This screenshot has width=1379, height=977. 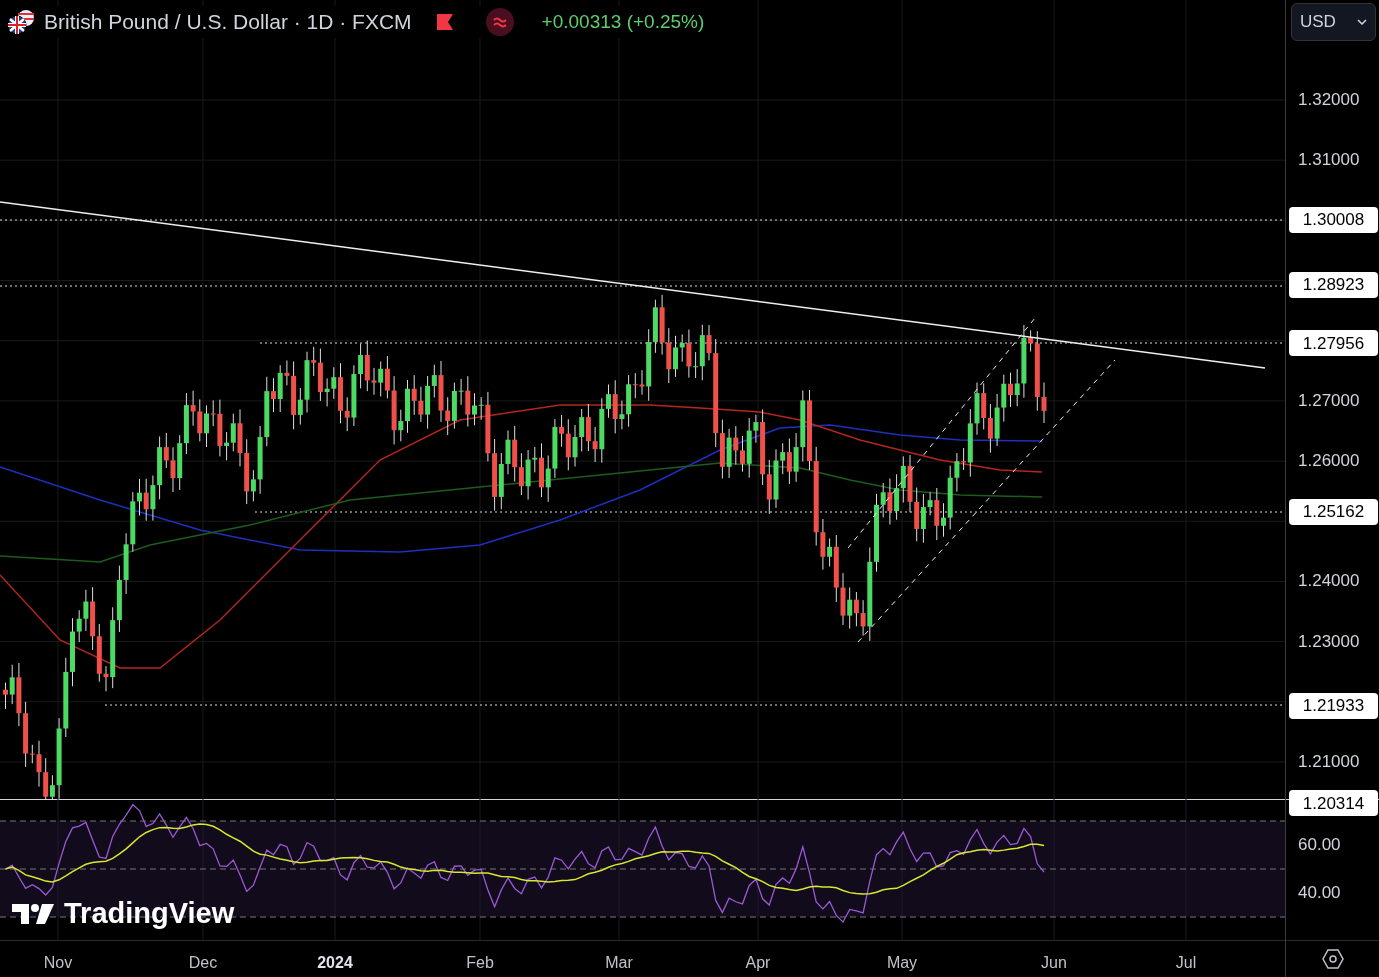 I want to click on flag-icon, so click(x=444, y=21).